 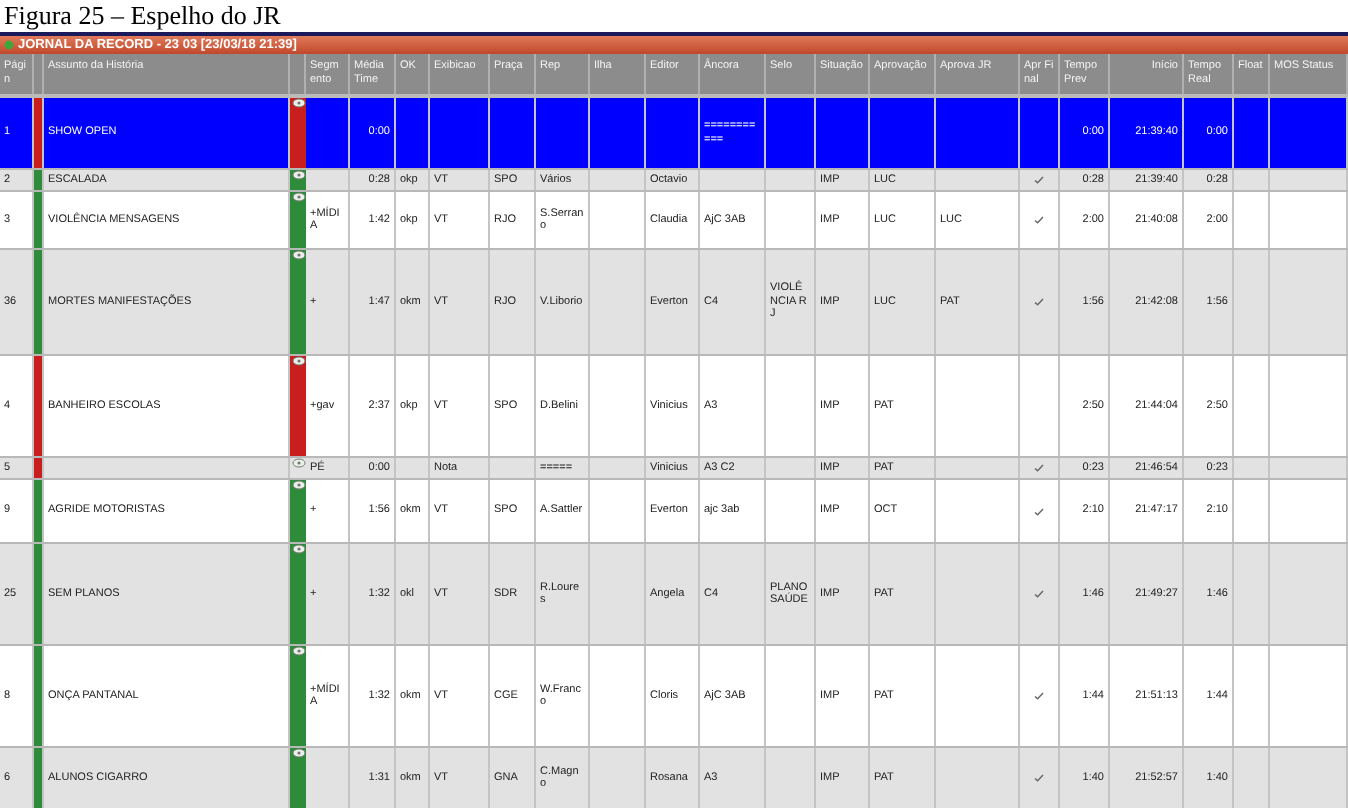 I want to click on figure-caption: Figura 25 – Espelho do JR, so click(x=142, y=16).